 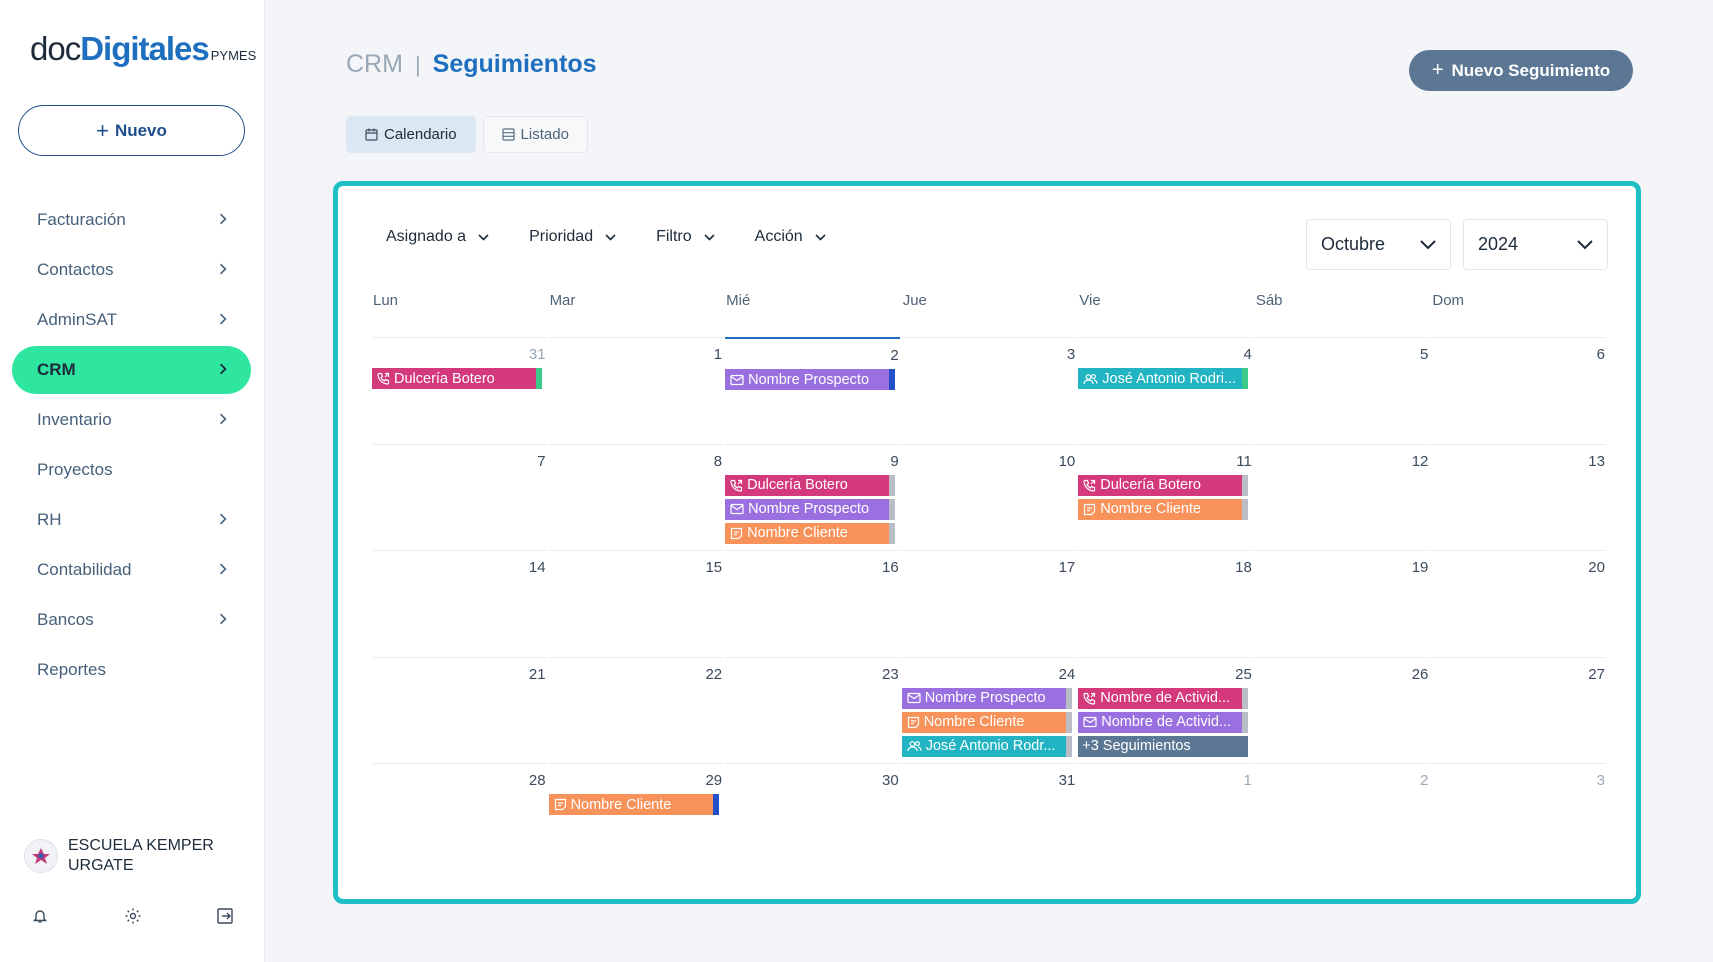 What do you see at coordinates (1269, 300) in the screenshot?
I see `weekday-label: Sáb` at bounding box center [1269, 300].